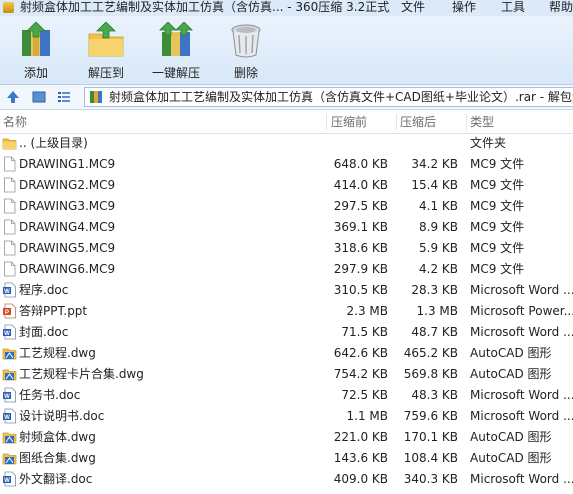 This screenshot has height=494, width=573. Describe the element at coordinates (482, 122) in the screenshot. I see `column-type: 类型` at that location.